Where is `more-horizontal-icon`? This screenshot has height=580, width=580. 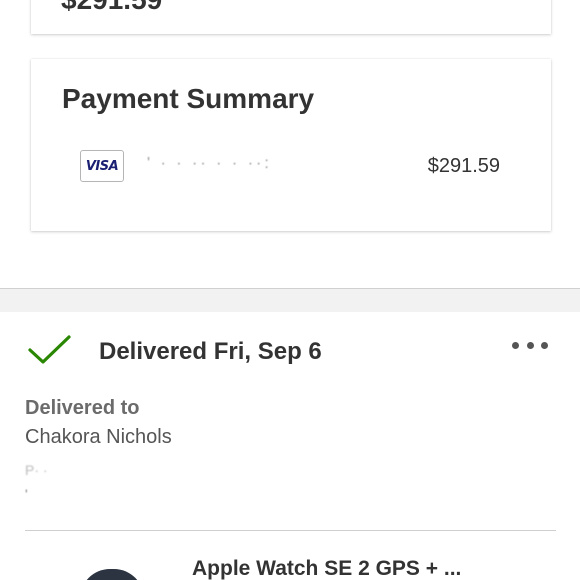 more-horizontal-icon is located at coordinates (530, 345).